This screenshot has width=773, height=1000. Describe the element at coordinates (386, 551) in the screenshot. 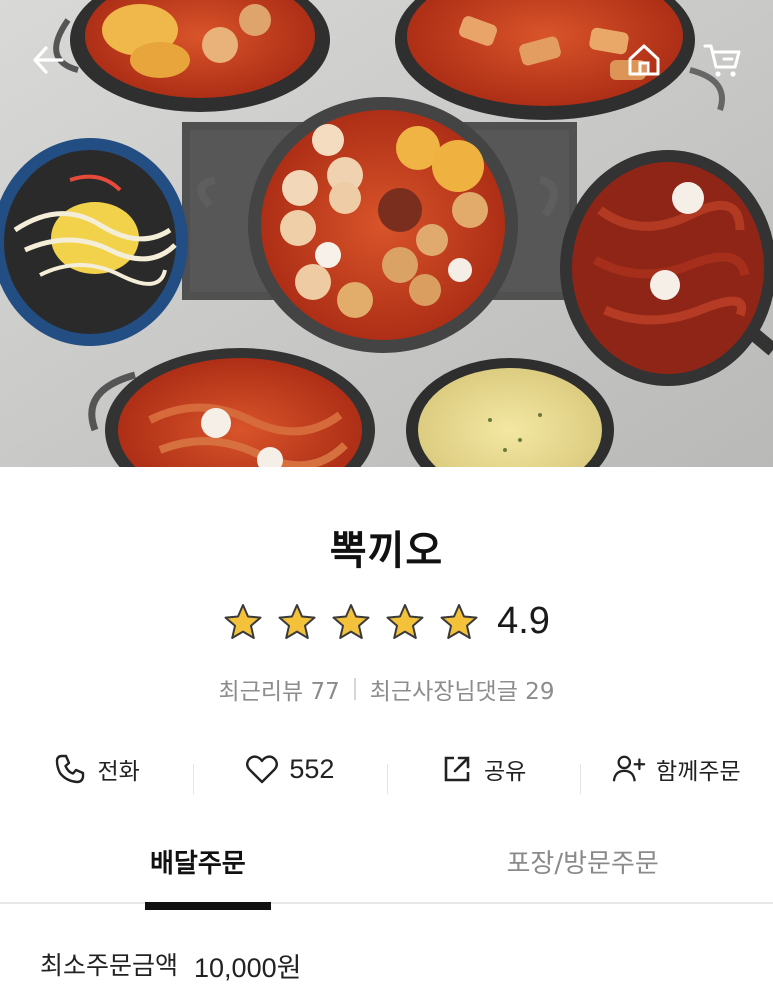

I see `store-name: 뽁끼오` at that location.